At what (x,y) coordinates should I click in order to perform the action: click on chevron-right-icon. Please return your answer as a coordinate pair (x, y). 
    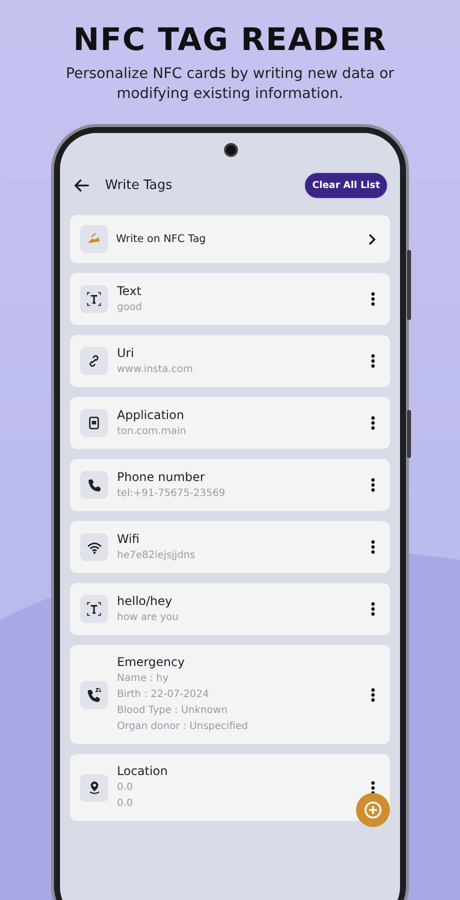
    Looking at the image, I should click on (372, 239).